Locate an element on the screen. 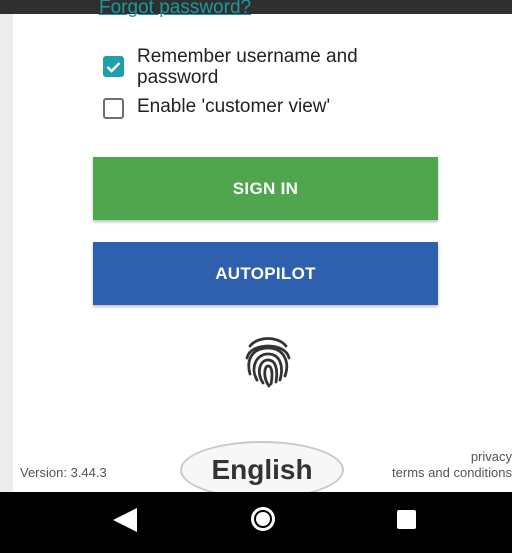  remember-label: Remember username and password is located at coordinates (247, 67).